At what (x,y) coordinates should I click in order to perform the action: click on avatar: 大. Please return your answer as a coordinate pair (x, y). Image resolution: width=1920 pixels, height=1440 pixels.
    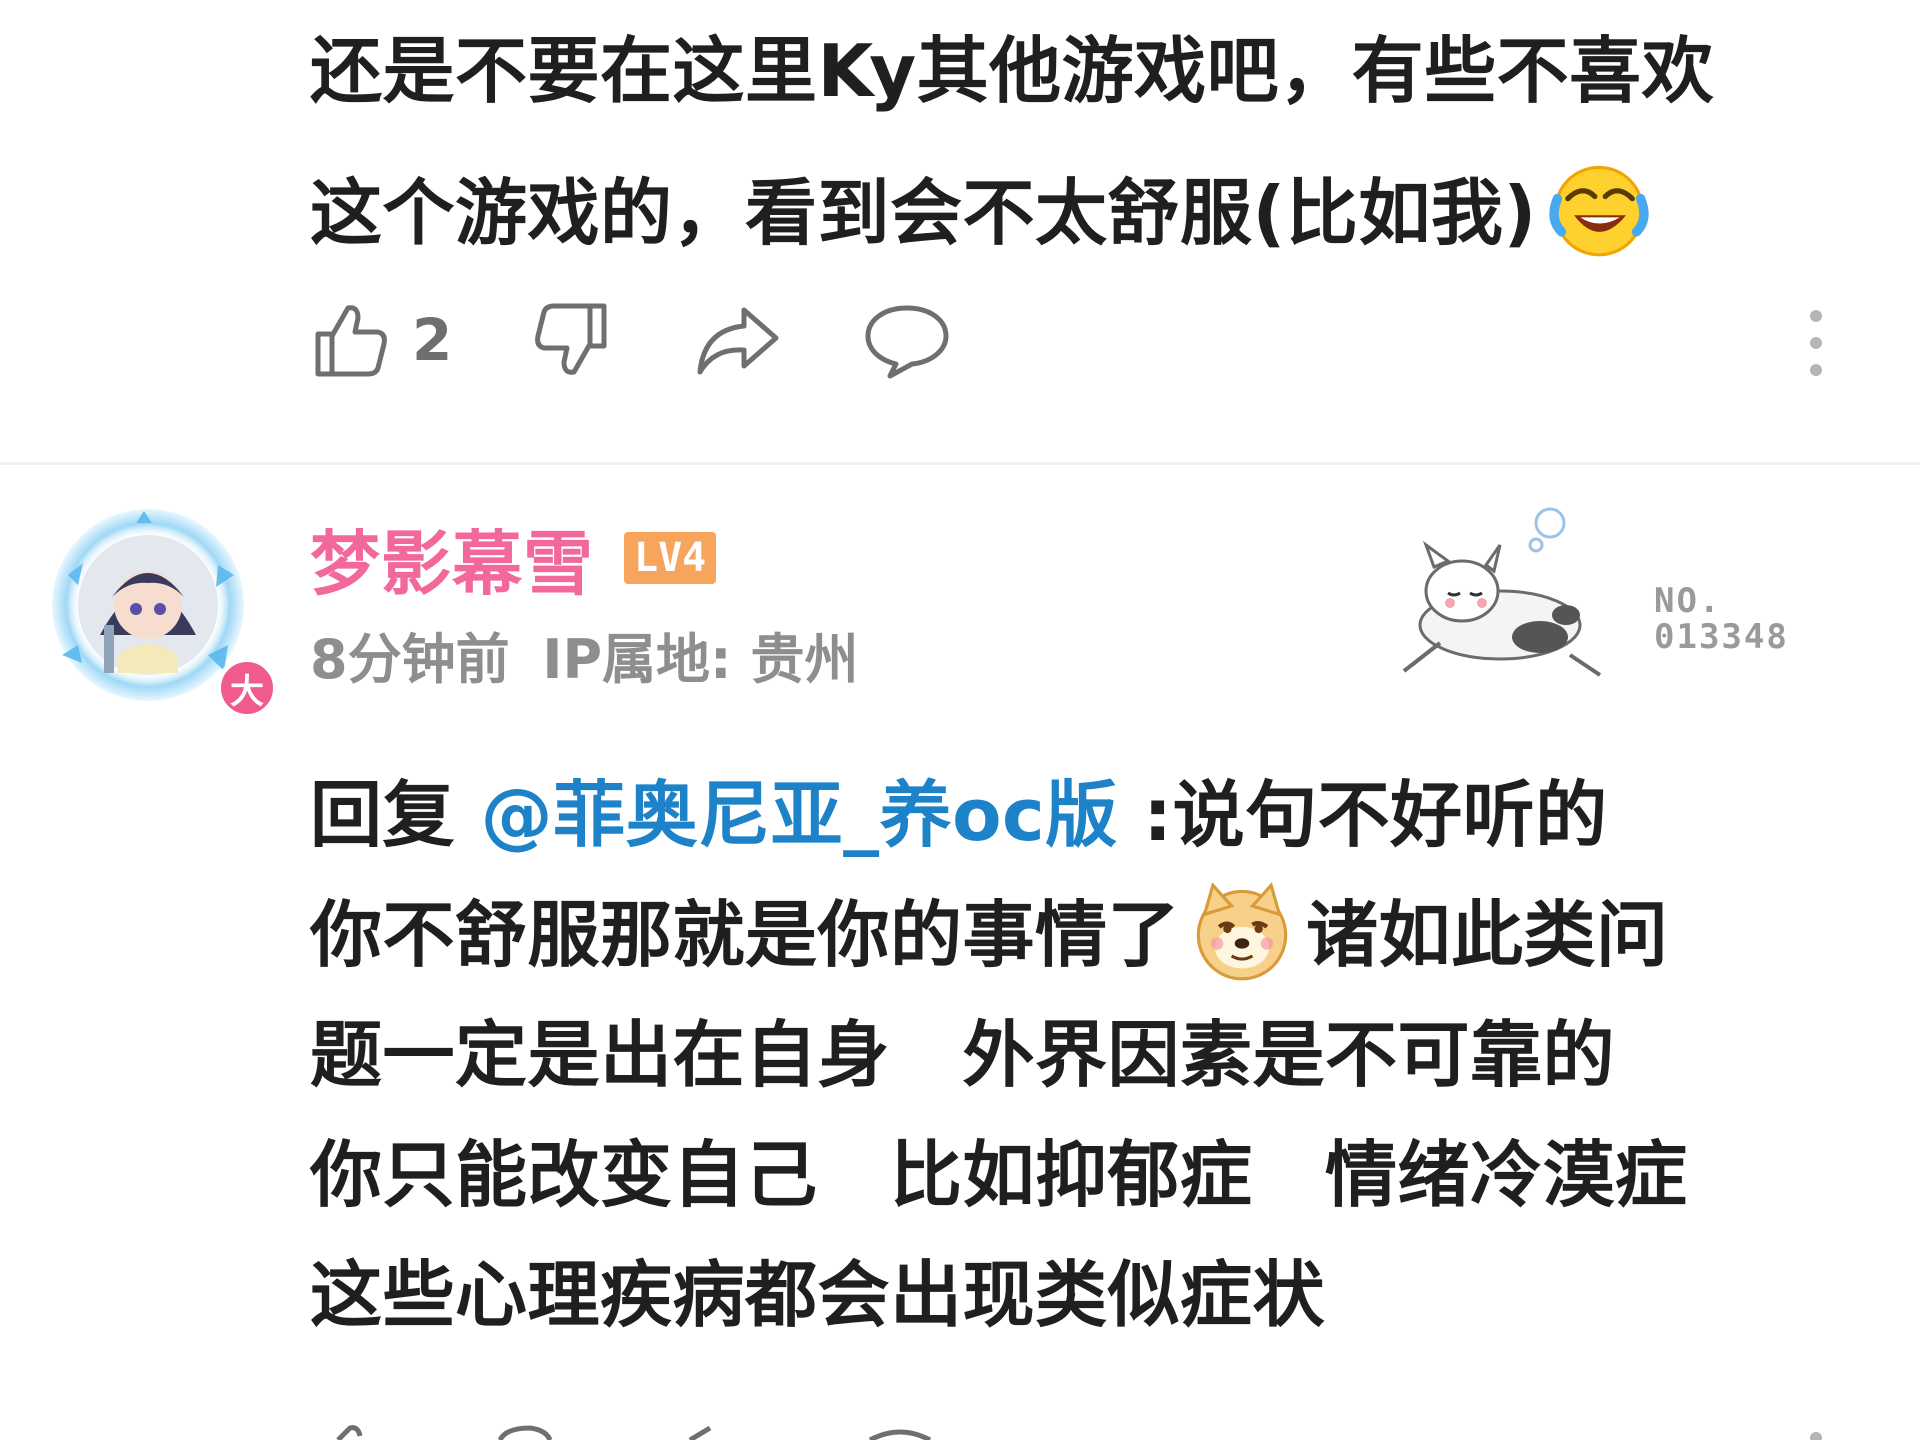
    Looking at the image, I should click on (163, 612).